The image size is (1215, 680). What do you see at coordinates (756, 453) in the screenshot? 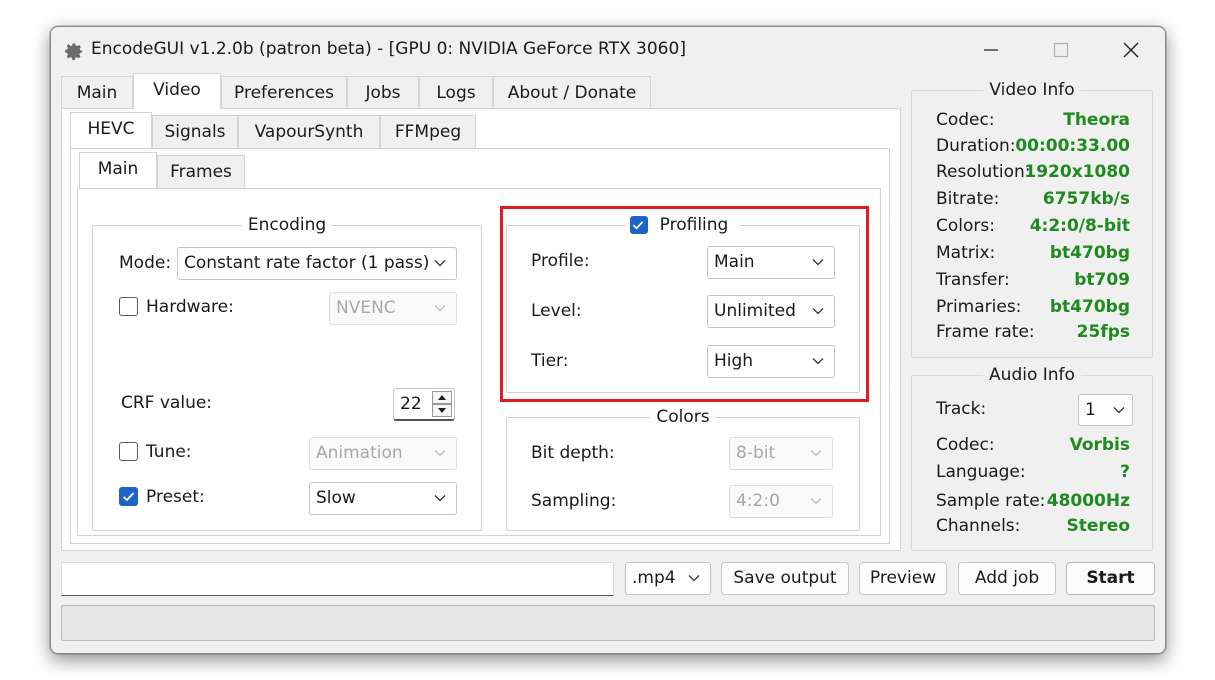
I see `bit-depth-value: 8-bit` at bounding box center [756, 453].